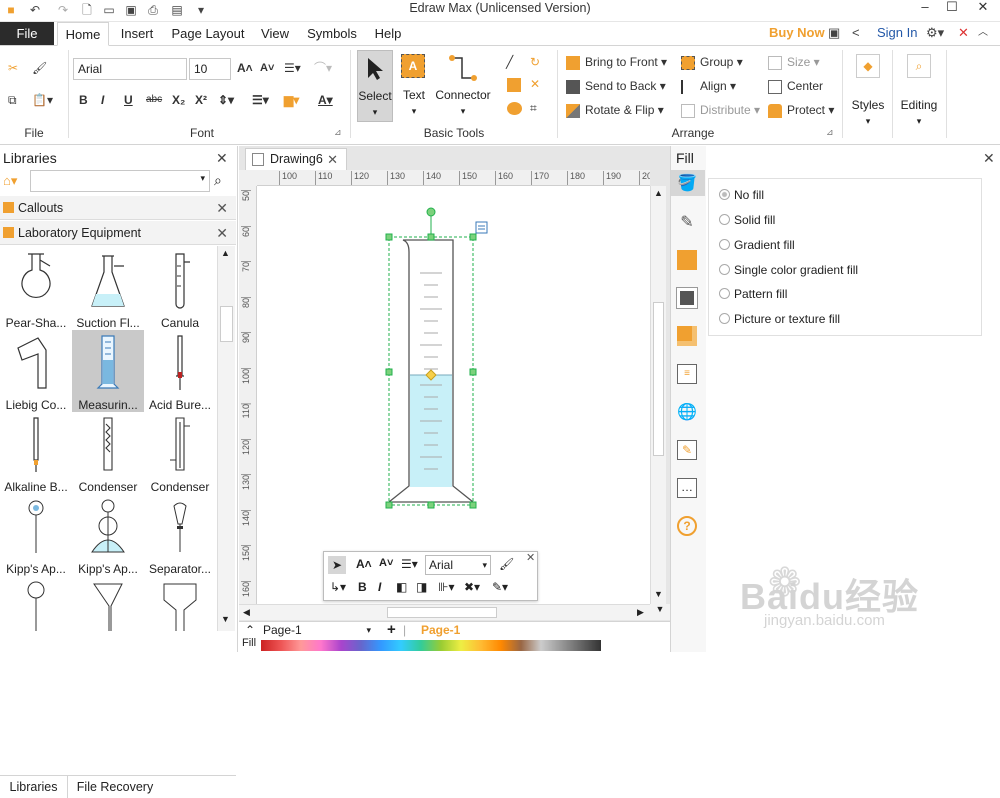 Image resolution: width=1000 pixels, height=798 pixels. I want to click on mini-font-select: Arial ▾, so click(458, 565).